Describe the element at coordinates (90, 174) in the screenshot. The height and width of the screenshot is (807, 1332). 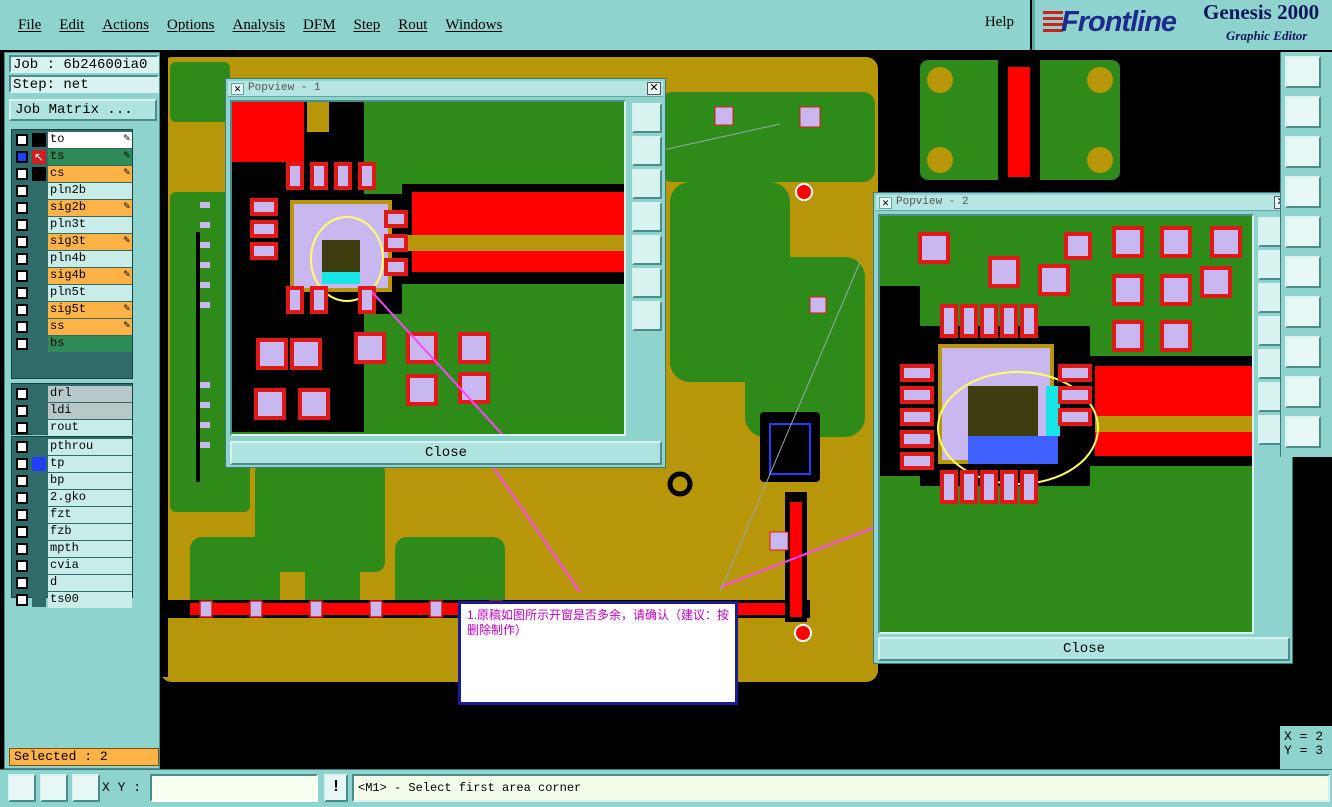
I see `layer-name: cs ✎` at that location.